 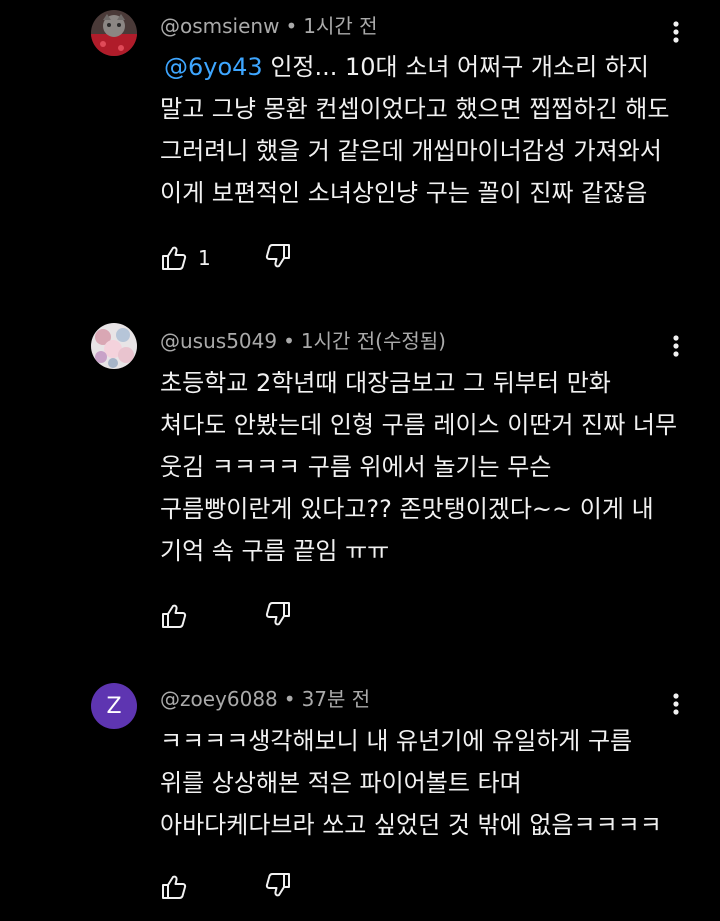 I want to click on comment-actions: 1, so click(x=225, y=258).